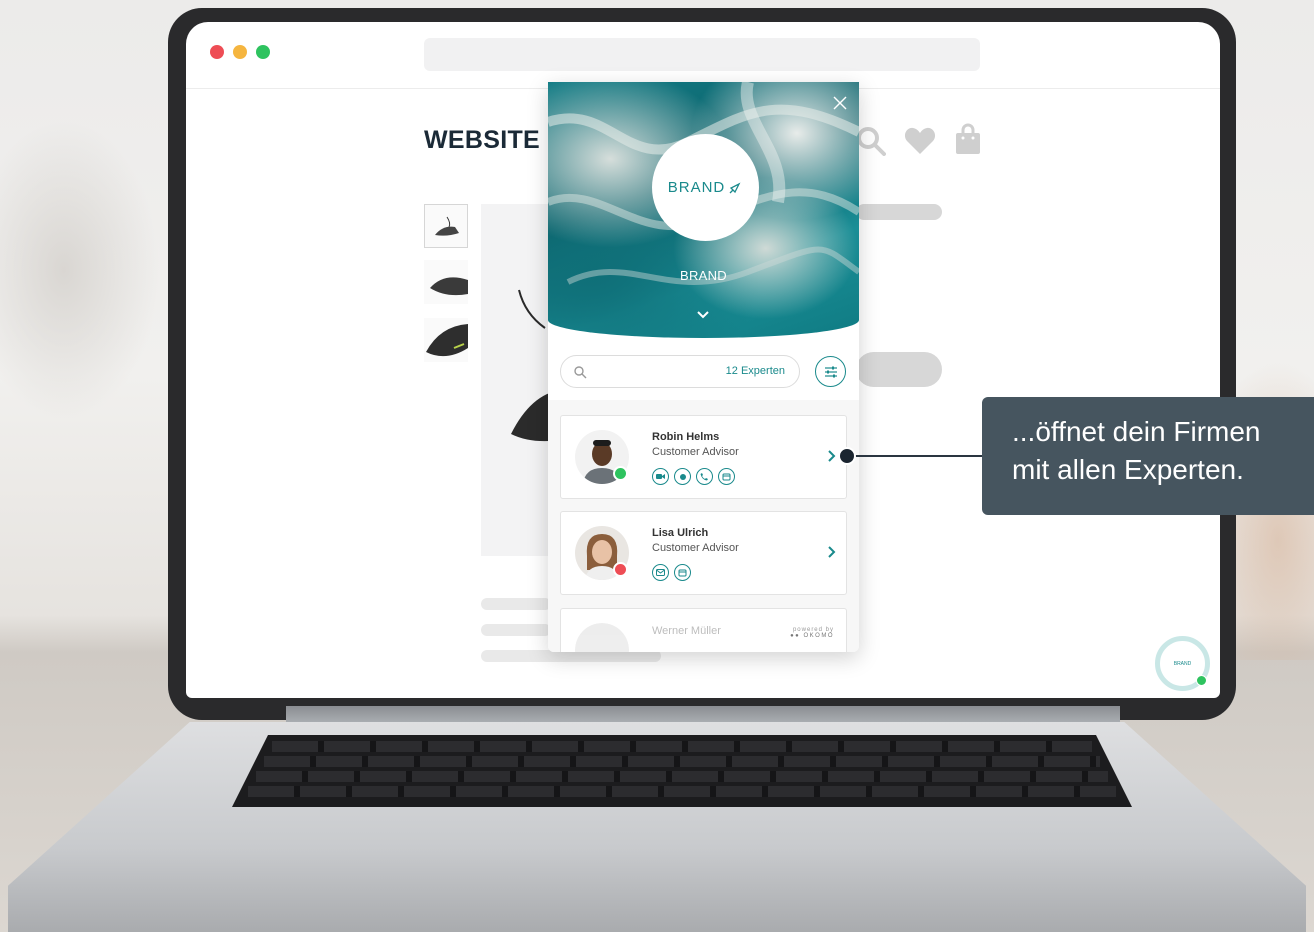 Image resolution: width=1314 pixels, height=932 pixels. Describe the element at coordinates (735, 187) in the screenshot. I see `rocket-icon` at that location.